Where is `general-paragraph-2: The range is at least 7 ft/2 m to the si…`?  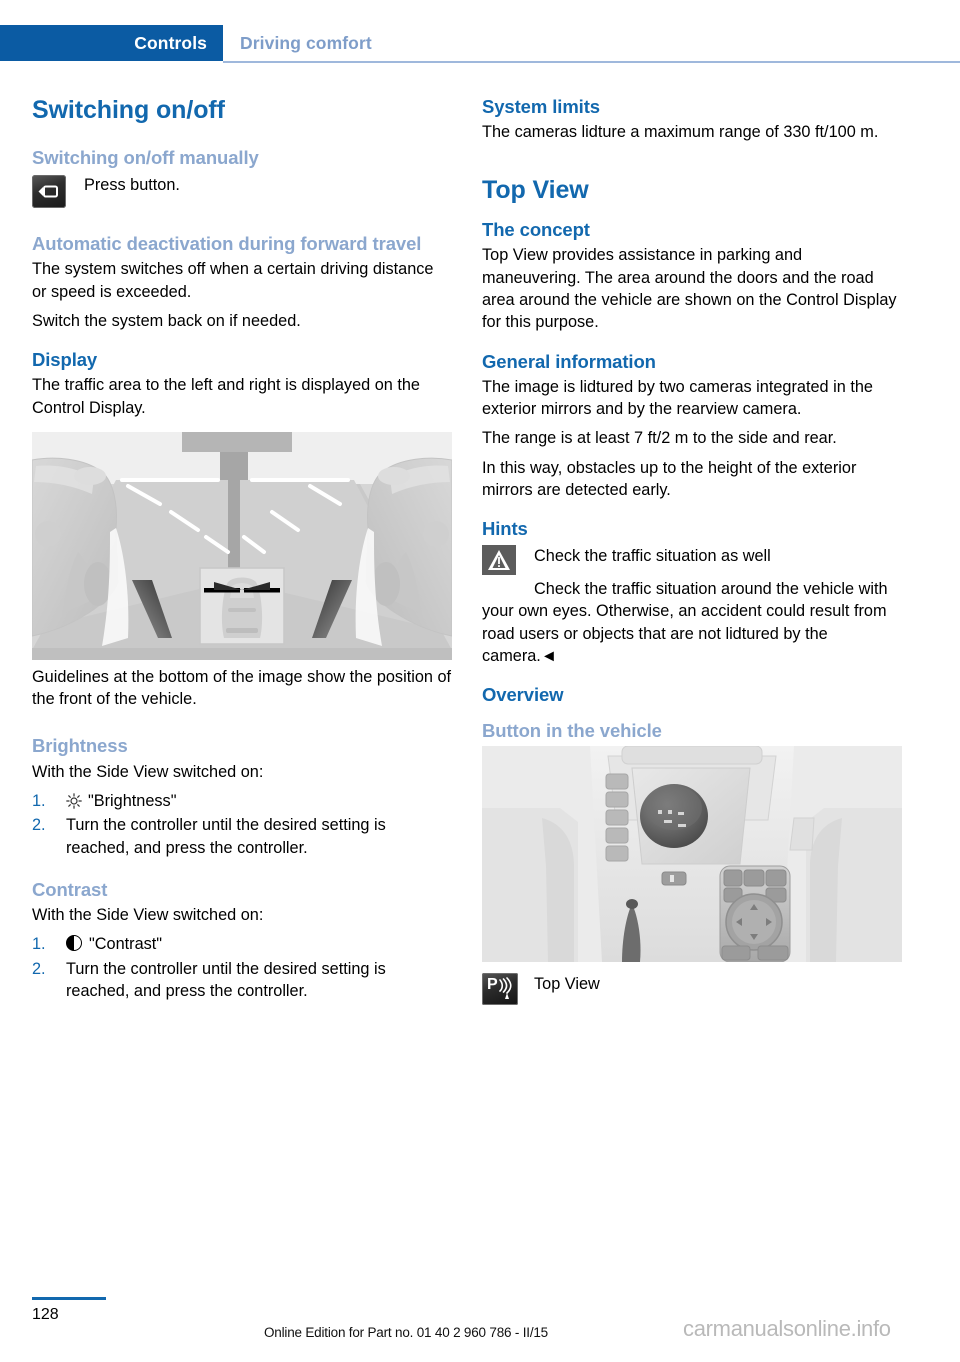 general-paragraph-2: The range is at least 7 ft/2 m to the si… is located at coordinates (659, 438).